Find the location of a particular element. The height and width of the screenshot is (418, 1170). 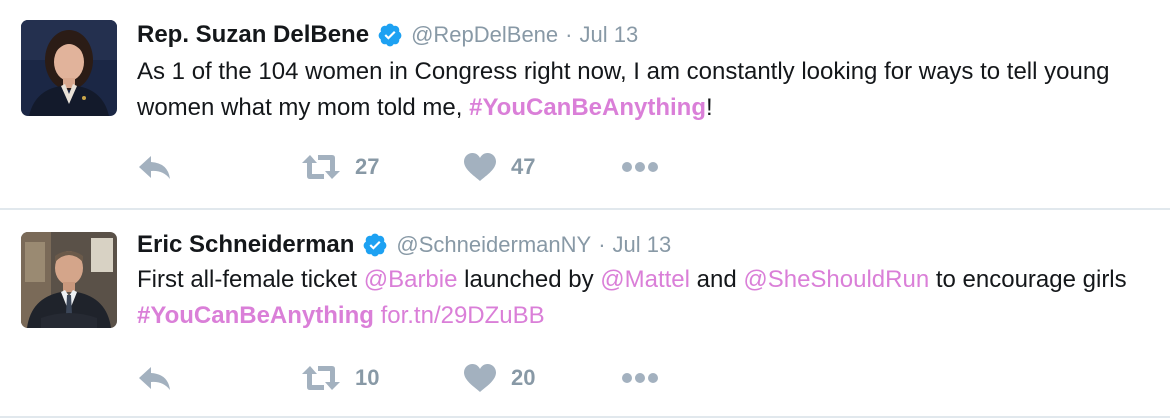

retweet-button: 27 is located at coordinates (340, 167).